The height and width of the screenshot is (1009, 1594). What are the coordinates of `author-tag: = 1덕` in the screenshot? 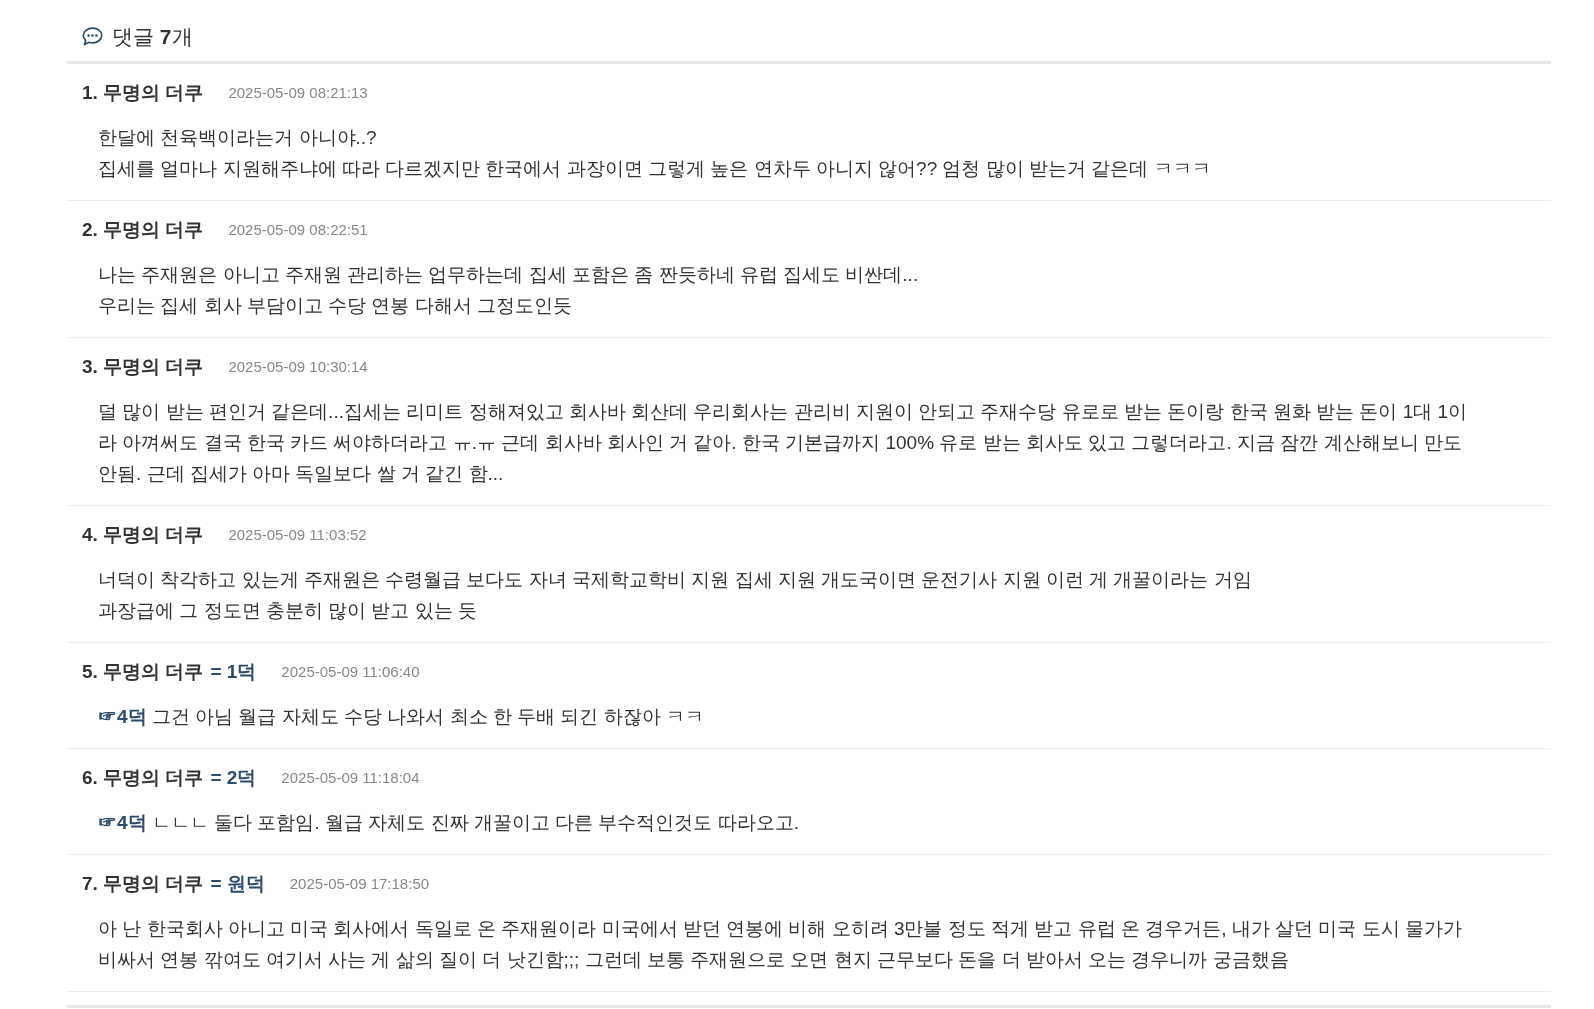 It's located at (233, 672).